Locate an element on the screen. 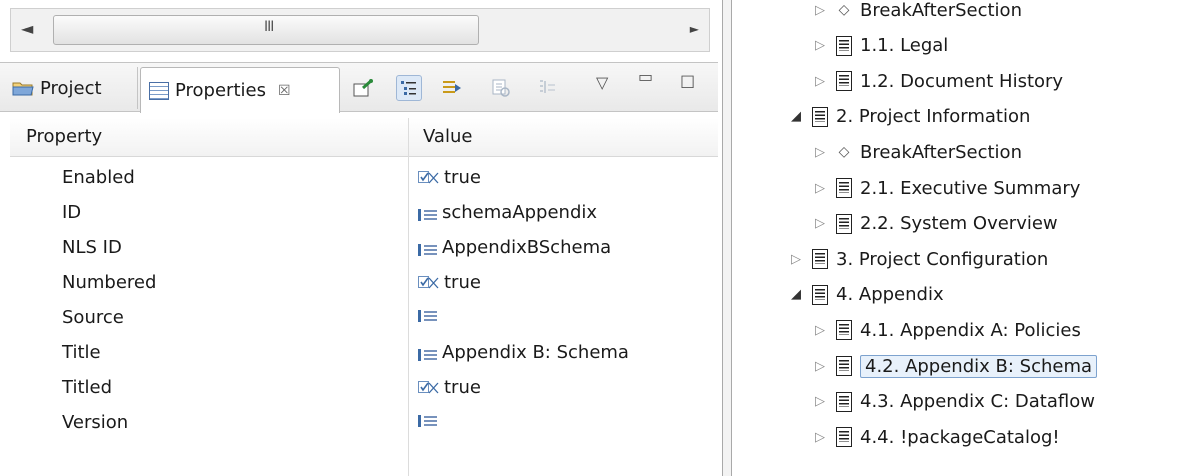 This screenshot has width=1185, height=476. column-header-value: Value is located at coordinates (447, 136).